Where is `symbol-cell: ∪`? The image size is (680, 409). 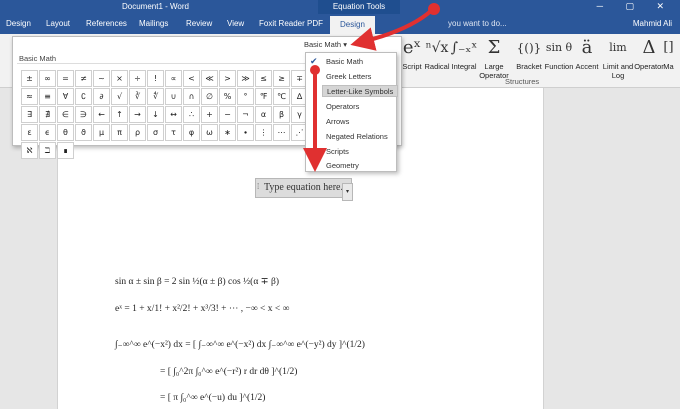 symbol-cell: ∪ is located at coordinates (173, 96).